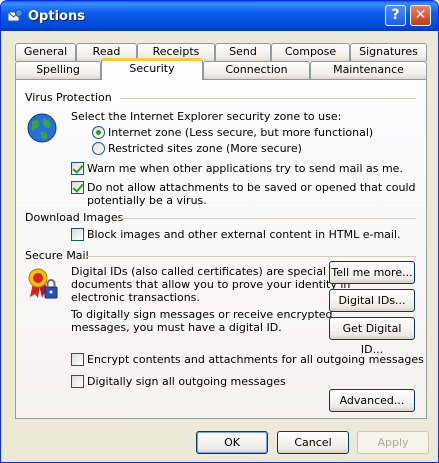 Image resolution: width=439 pixels, height=463 pixels. Describe the element at coordinates (45, 52) in the screenshot. I see `tab-general: General` at that location.